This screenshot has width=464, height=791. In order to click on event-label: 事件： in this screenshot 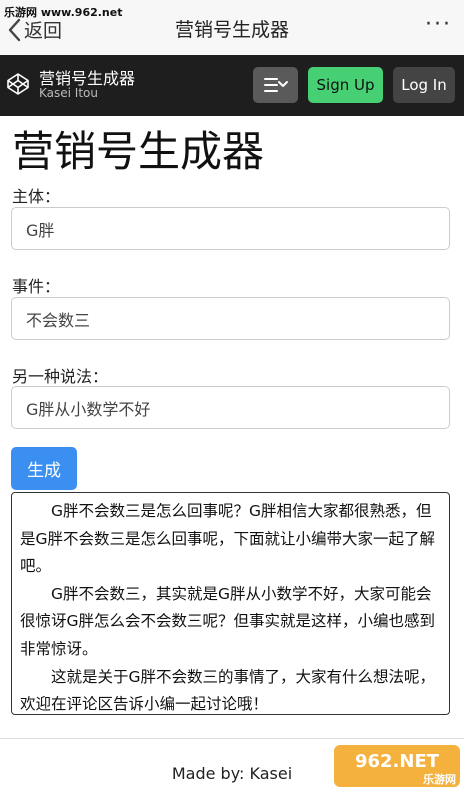, I will do `click(36, 286)`.